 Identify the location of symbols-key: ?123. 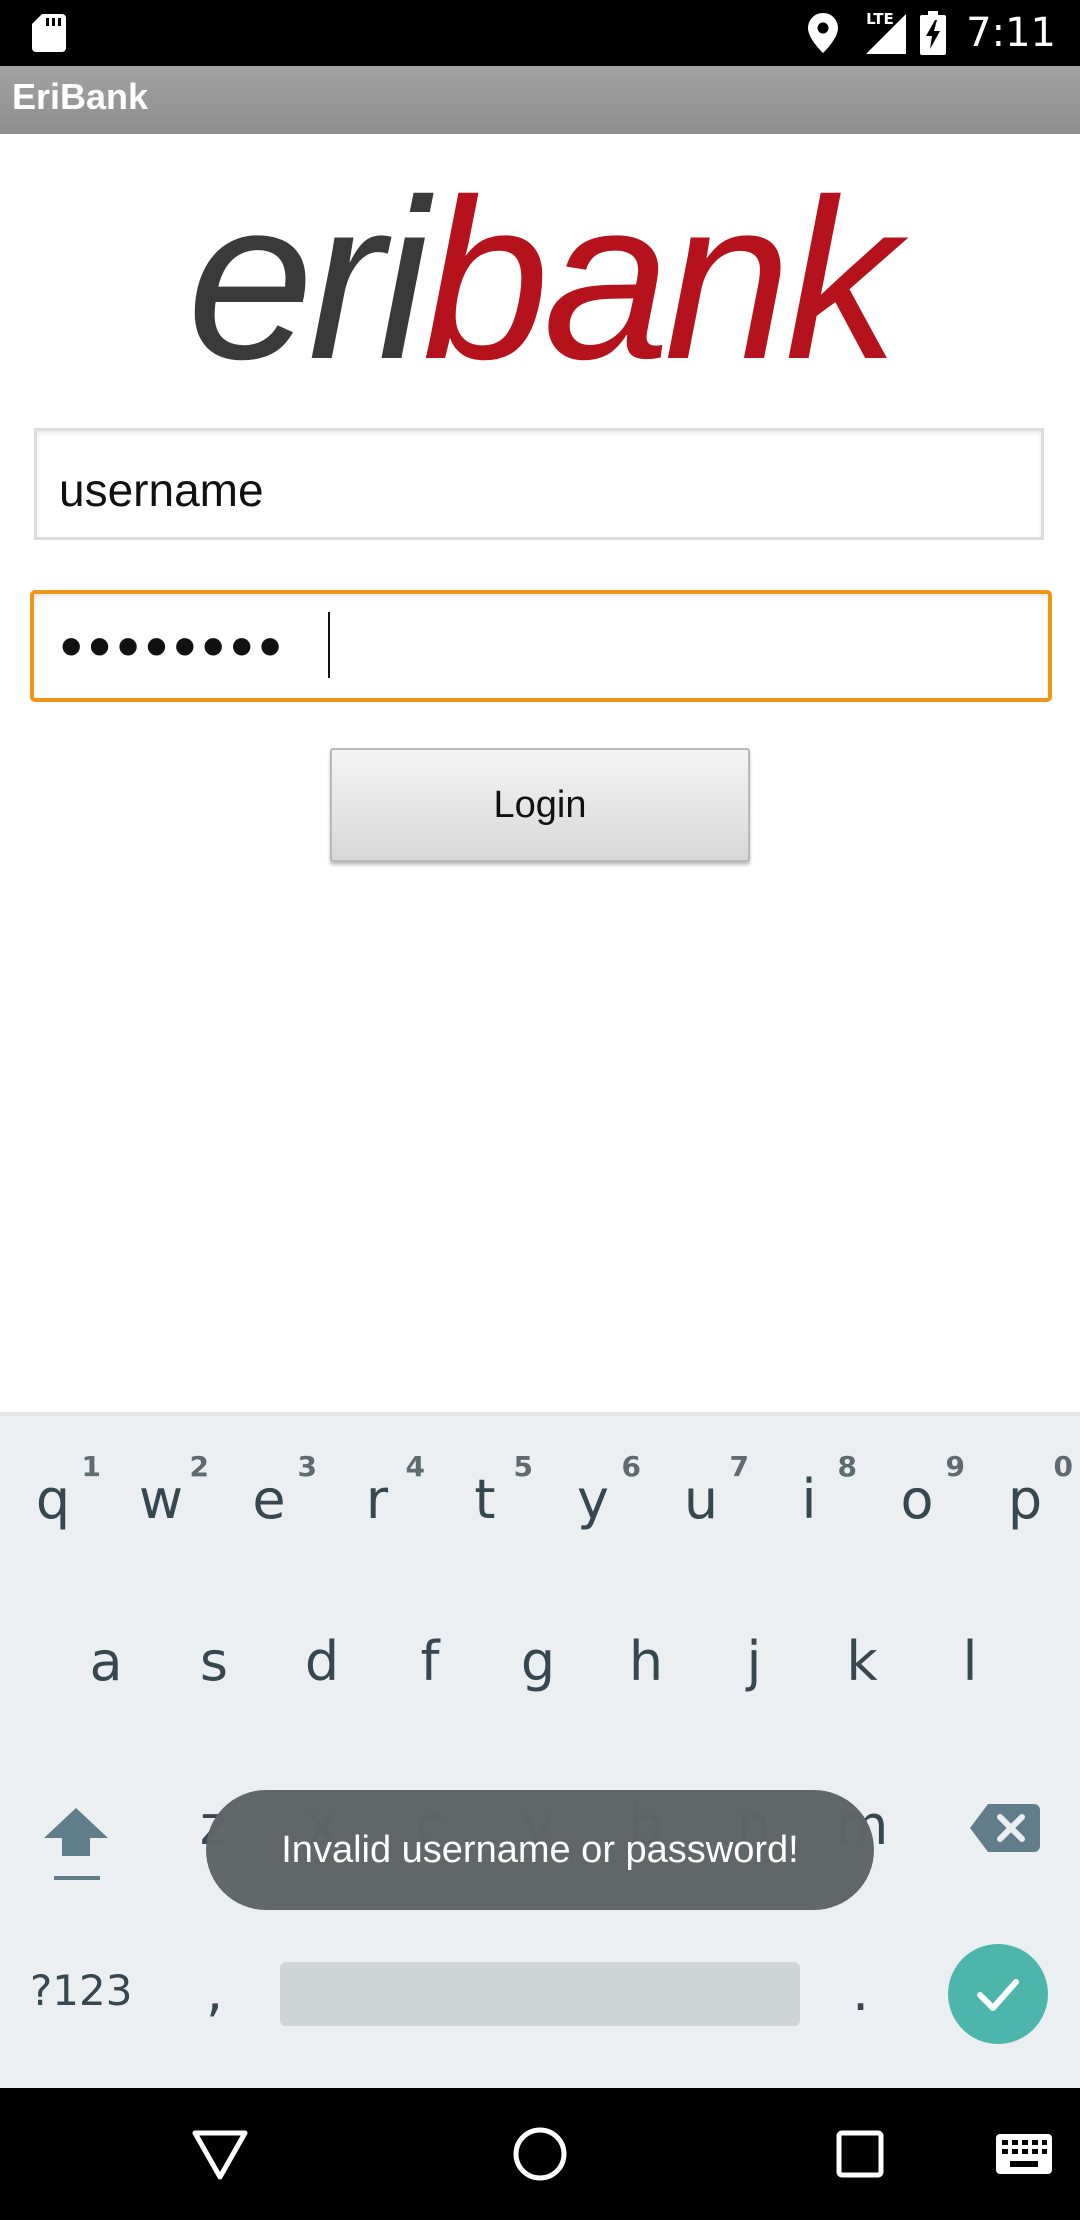
(81, 1990).